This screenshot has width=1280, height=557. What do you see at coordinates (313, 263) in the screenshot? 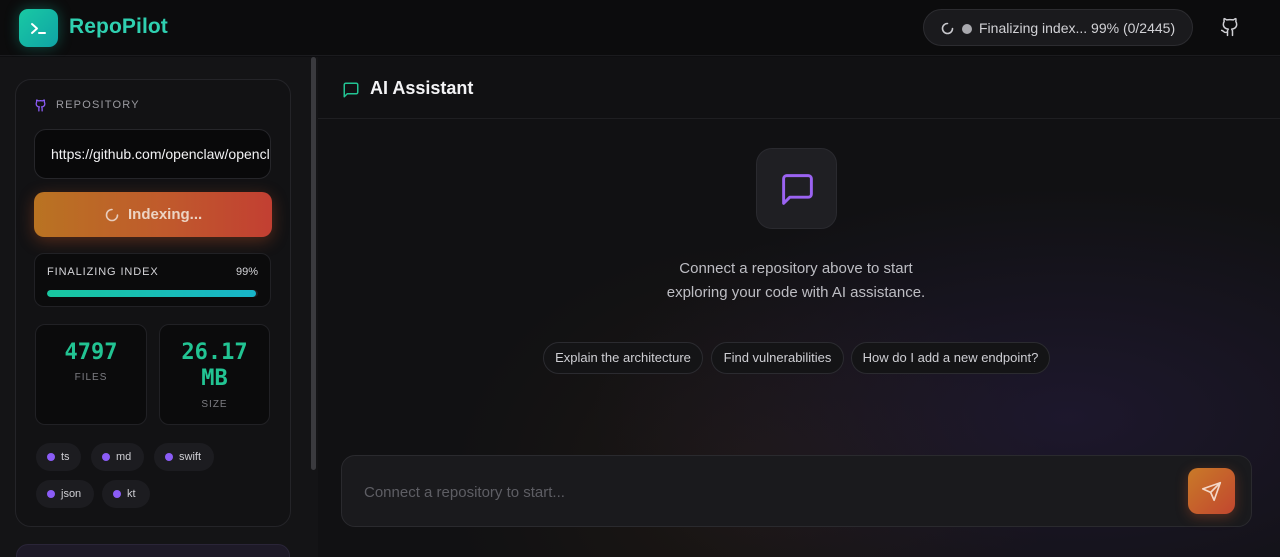
I see `sidebar-scrollbar` at bounding box center [313, 263].